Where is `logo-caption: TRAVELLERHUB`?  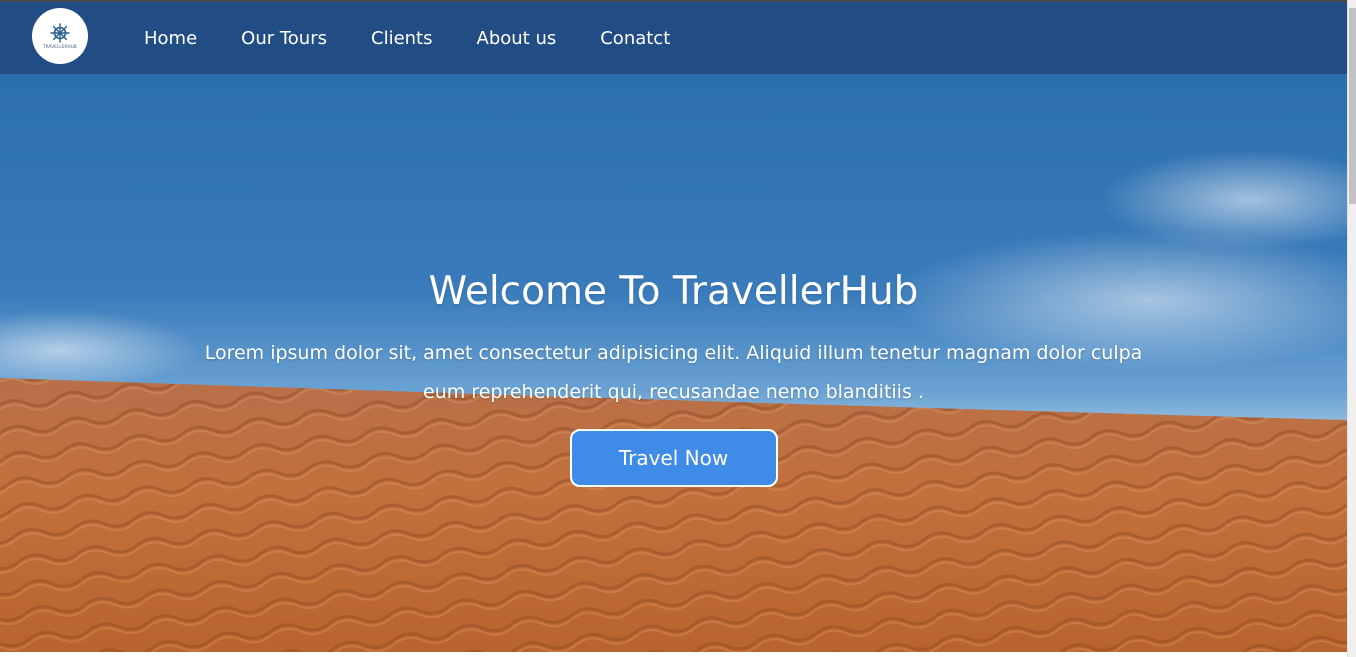
logo-caption: TRAVELLERHUB is located at coordinates (60, 46).